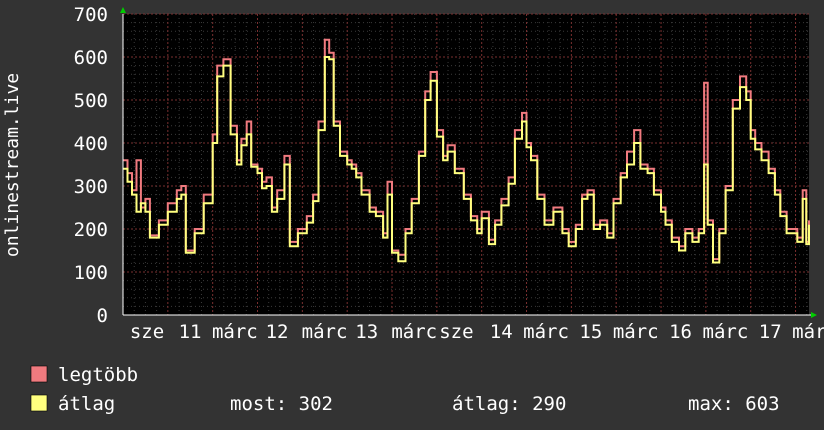  I want to click on x-tick-label: 12, so click(277, 332).